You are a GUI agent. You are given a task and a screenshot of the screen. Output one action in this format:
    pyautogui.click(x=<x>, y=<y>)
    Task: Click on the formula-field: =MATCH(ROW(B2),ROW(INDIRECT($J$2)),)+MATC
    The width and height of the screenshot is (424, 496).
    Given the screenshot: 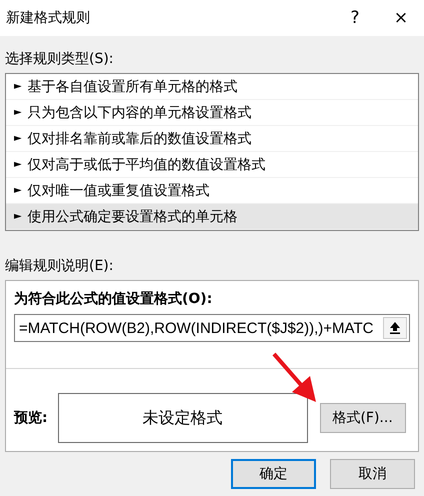 What is the action you would take?
    pyautogui.click(x=212, y=328)
    